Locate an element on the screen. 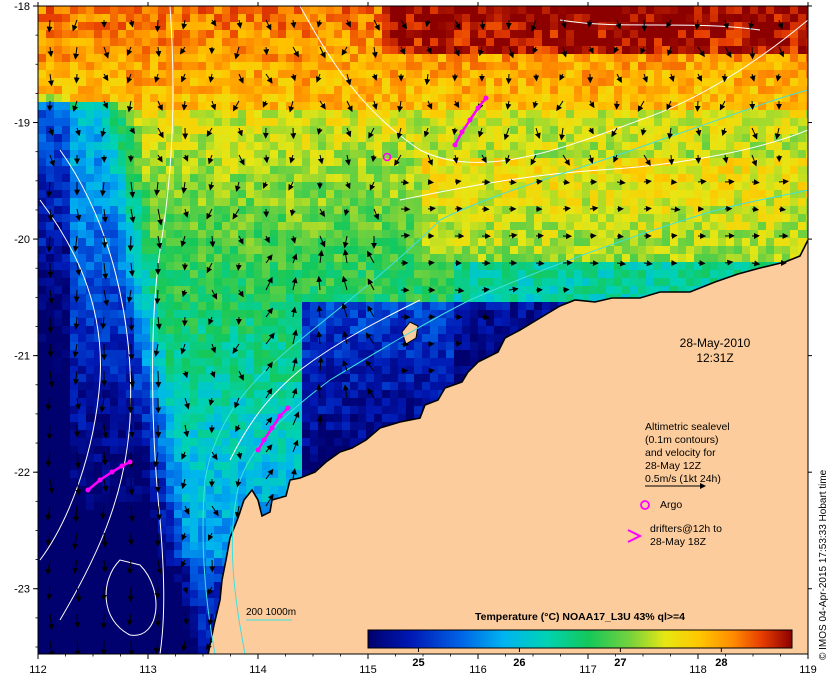 The height and width of the screenshot is (685, 840). legend-line-3: and velocity for is located at coordinates (680, 453).